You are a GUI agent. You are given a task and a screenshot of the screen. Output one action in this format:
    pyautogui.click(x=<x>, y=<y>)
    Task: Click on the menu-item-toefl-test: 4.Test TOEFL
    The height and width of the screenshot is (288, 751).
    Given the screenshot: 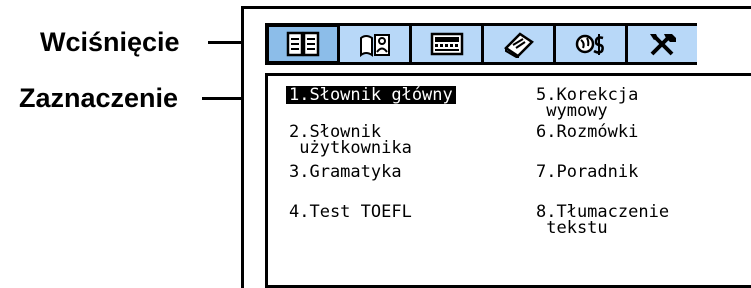 What is the action you would take?
    pyautogui.click(x=350, y=212)
    